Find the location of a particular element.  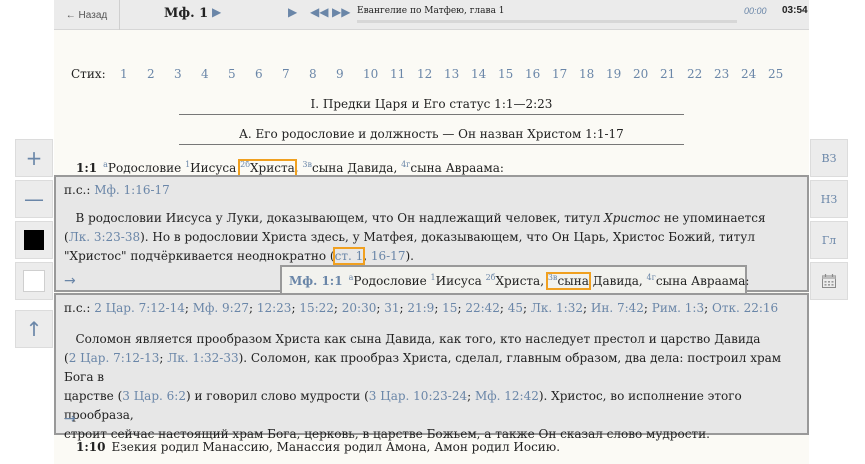

verse-link-13: 13 is located at coordinates (451, 74).